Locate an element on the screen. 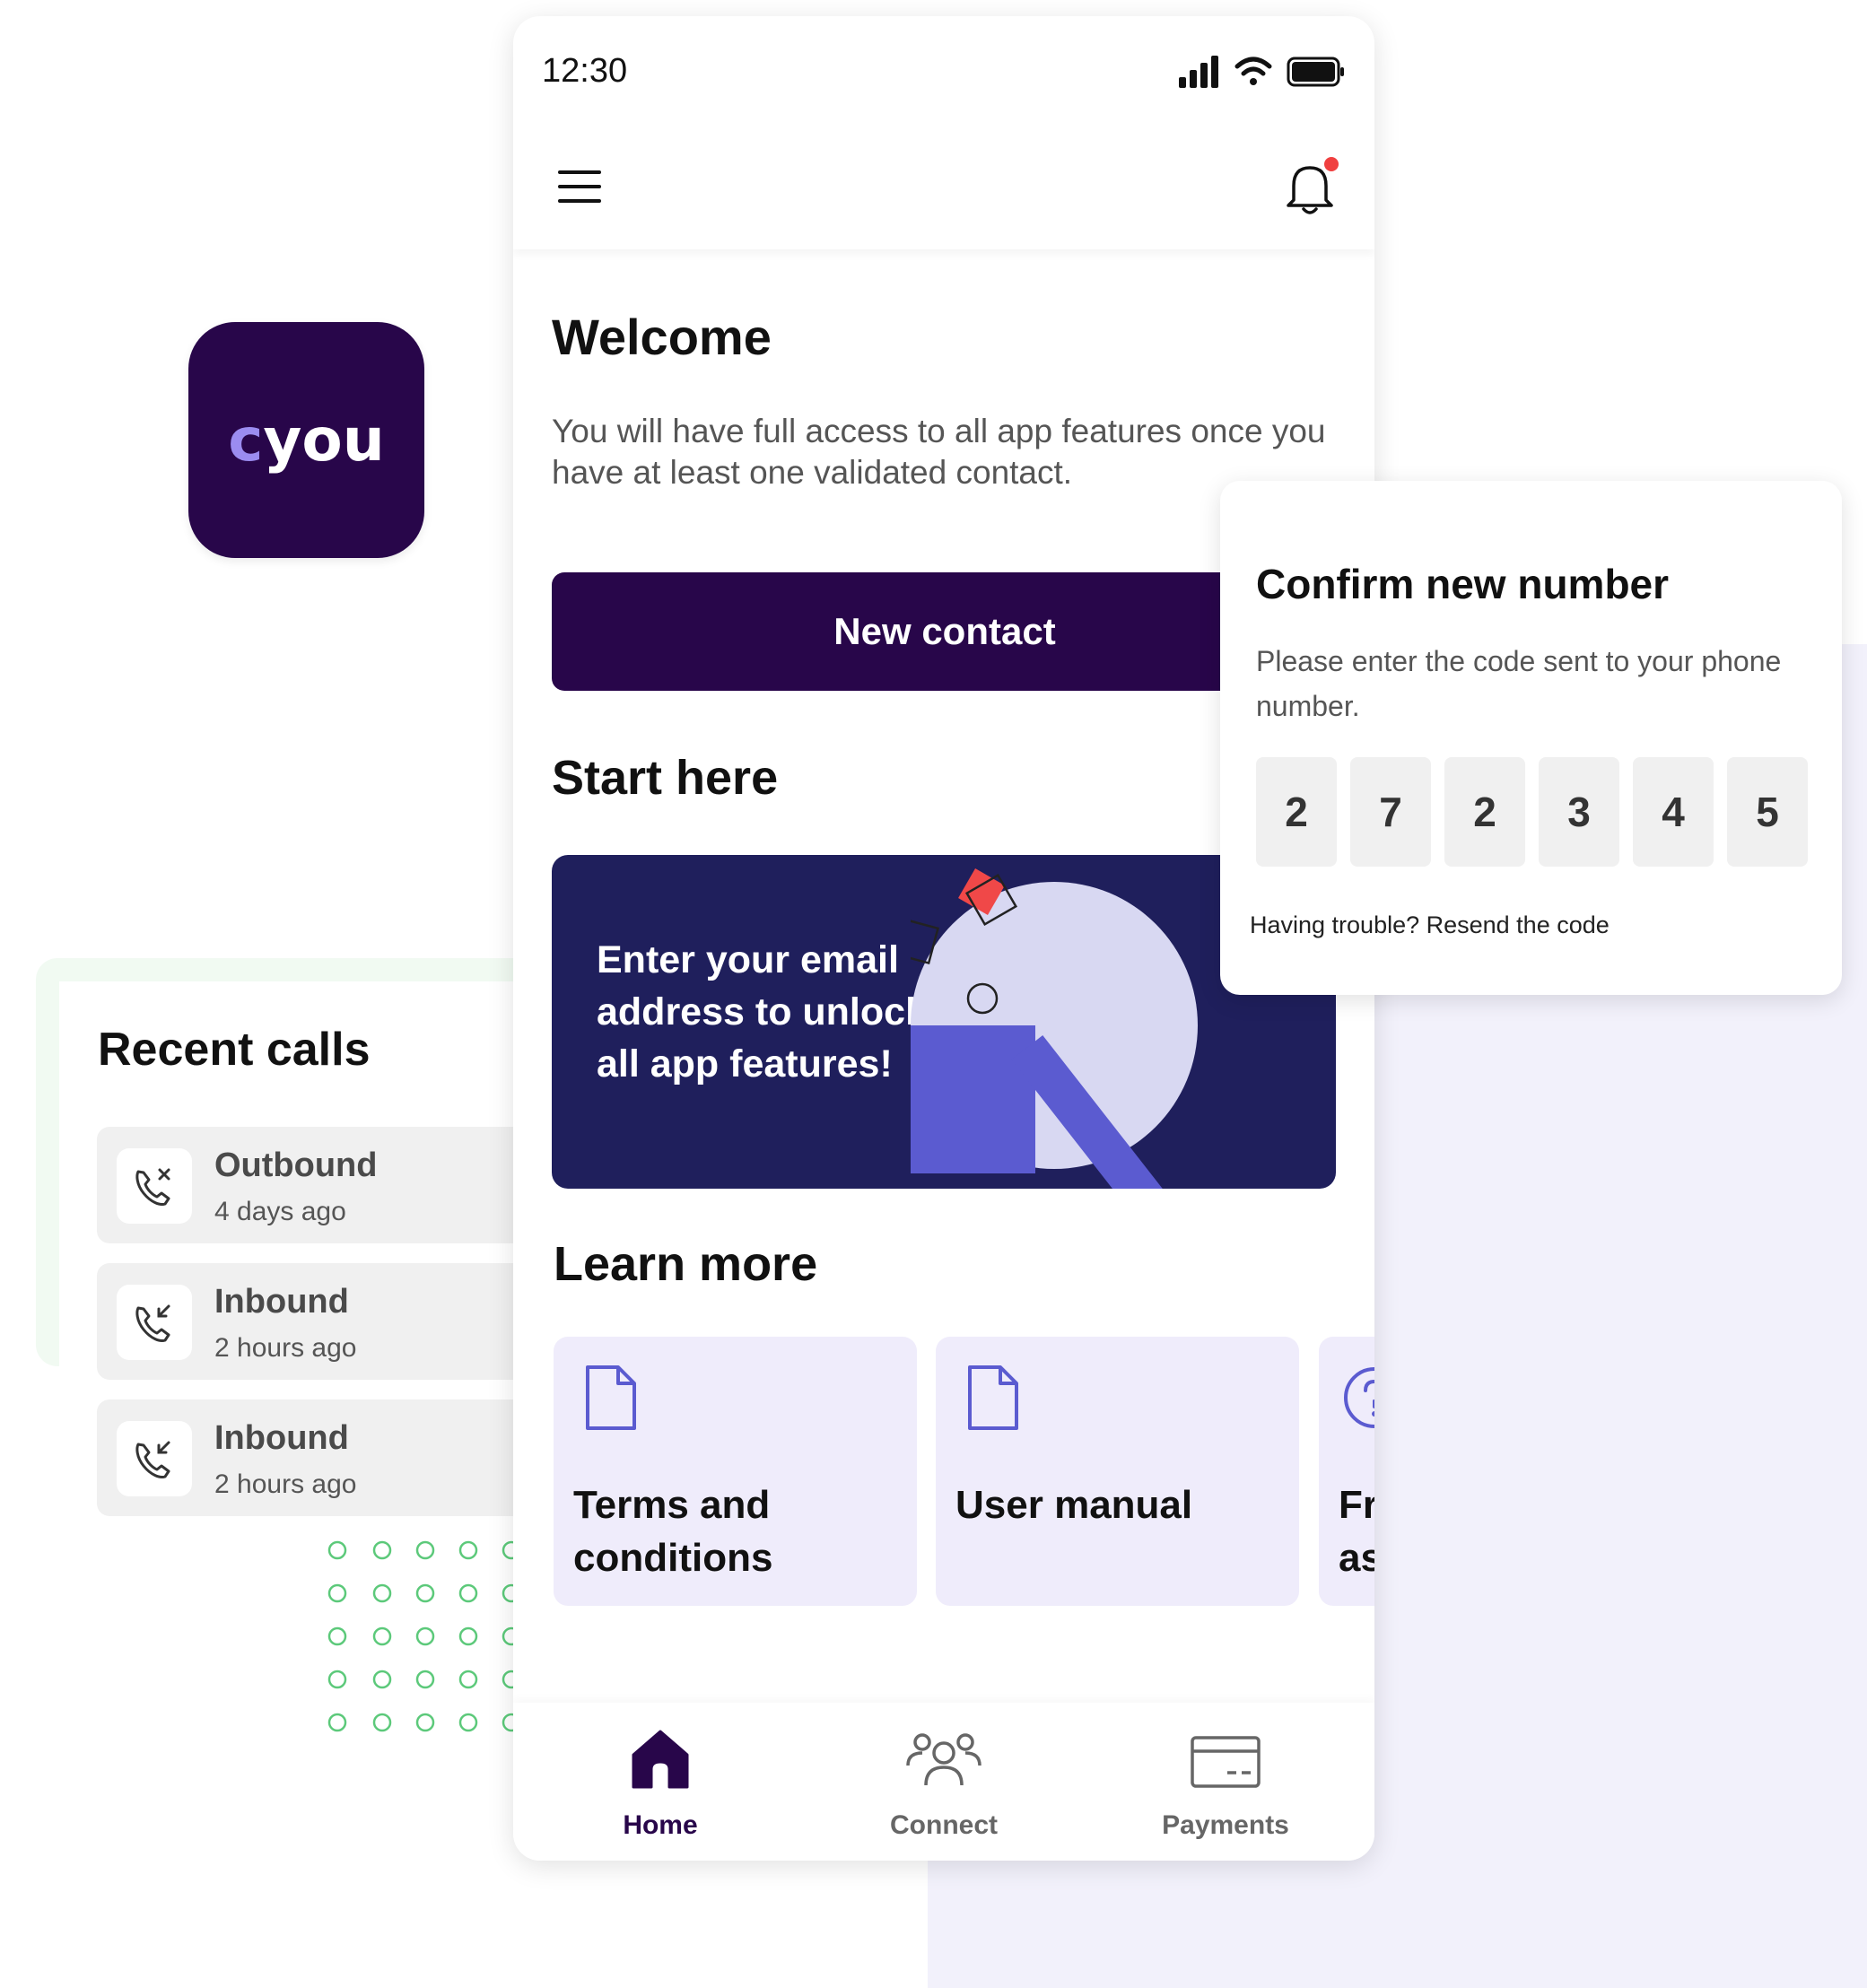 The height and width of the screenshot is (1988, 1867). bell-icon is located at coordinates (1310, 187).